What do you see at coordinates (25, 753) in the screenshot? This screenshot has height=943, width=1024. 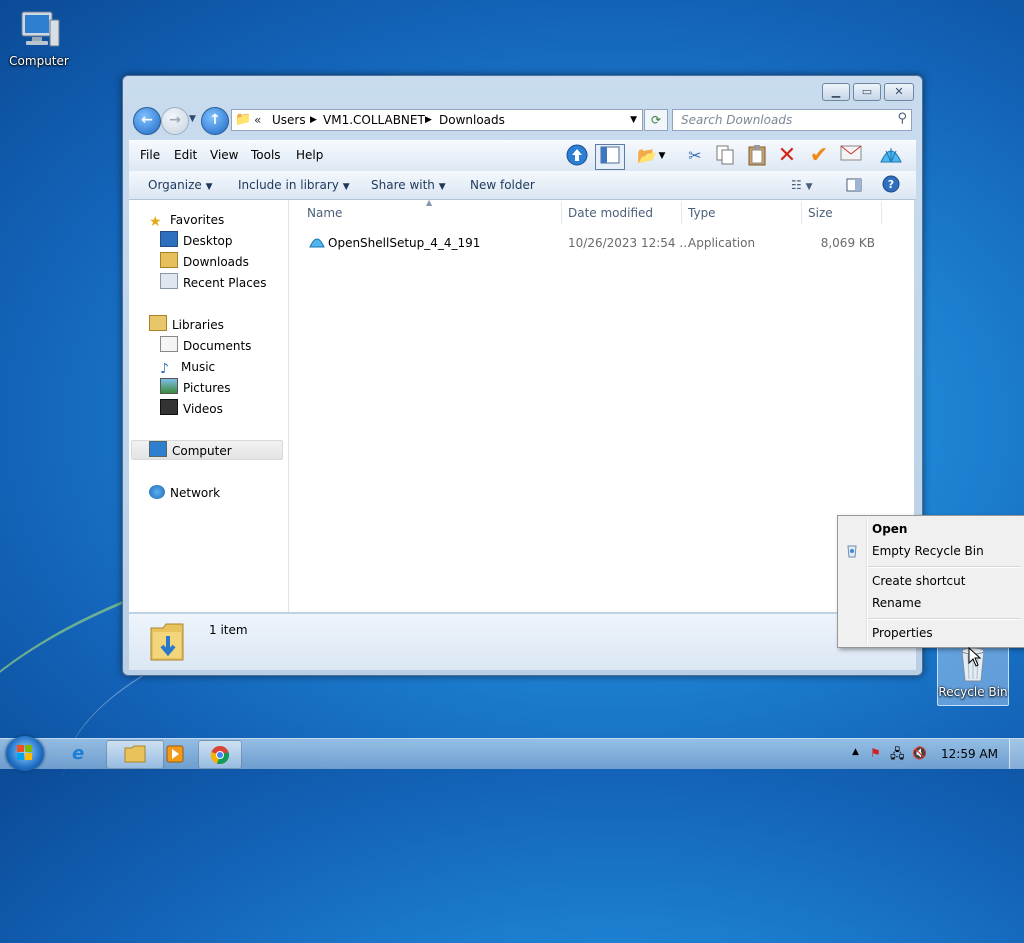 I see `start-button` at bounding box center [25, 753].